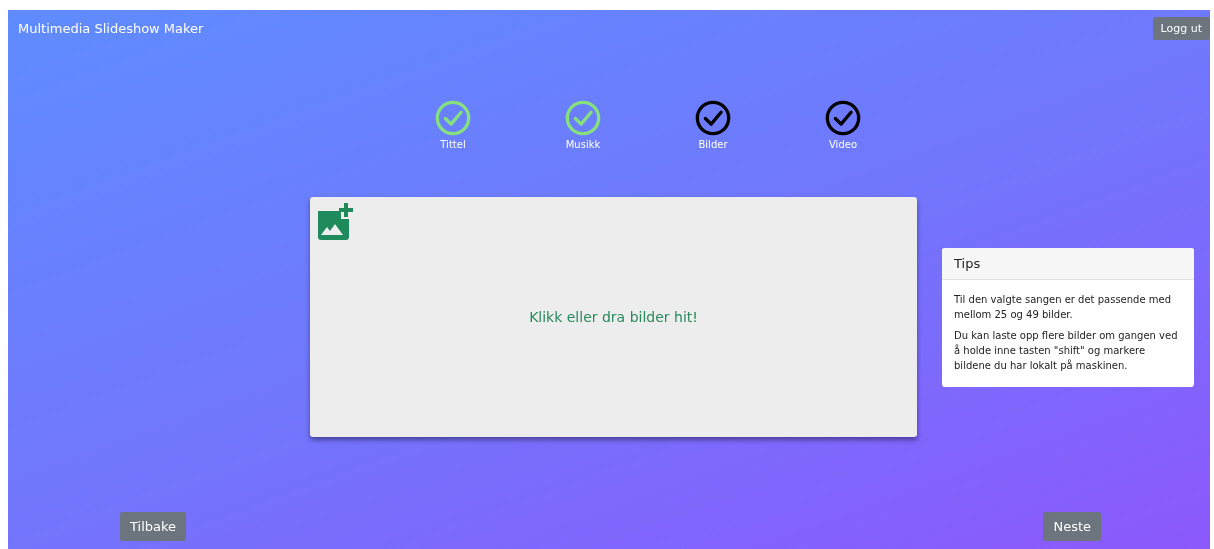 The width and height of the screenshot is (1214, 549). Describe the element at coordinates (967, 263) in the screenshot. I see `tips-title: Tips` at that location.